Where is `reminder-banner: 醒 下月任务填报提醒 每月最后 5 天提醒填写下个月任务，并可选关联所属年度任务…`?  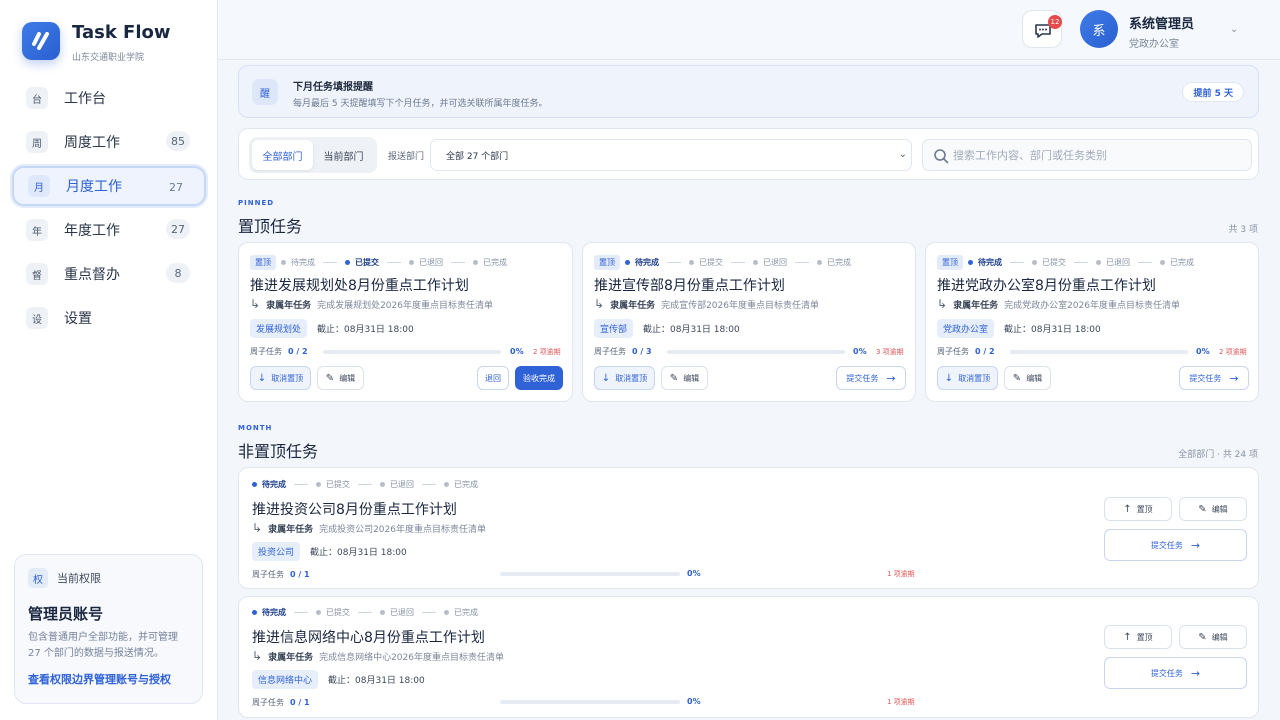 reminder-banner: 醒 下月任务填报提醒 每月最后 5 天提醒填写下个月任务，并可选关联所属年度任务… is located at coordinates (748, 91).